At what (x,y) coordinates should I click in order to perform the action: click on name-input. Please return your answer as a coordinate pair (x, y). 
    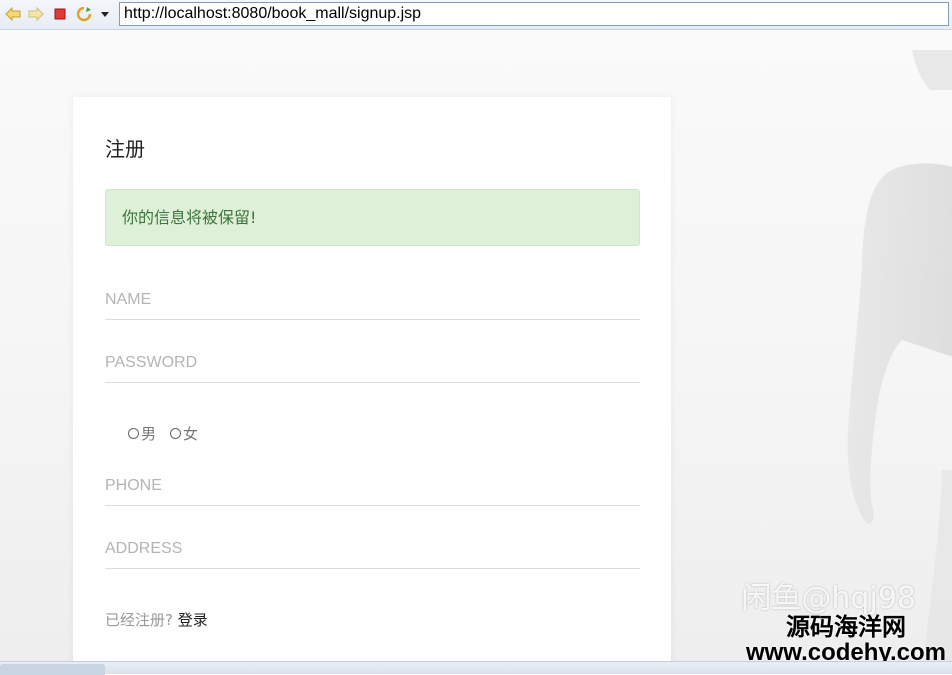
    Looking at the image, I should click on (372, 300).